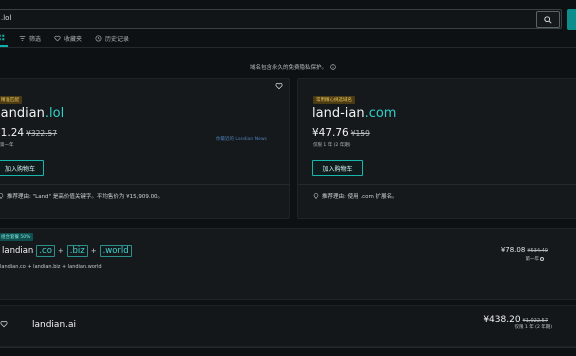  I want to click on combo-price: ¥78.08 ¥534.40, so click(524, 250).